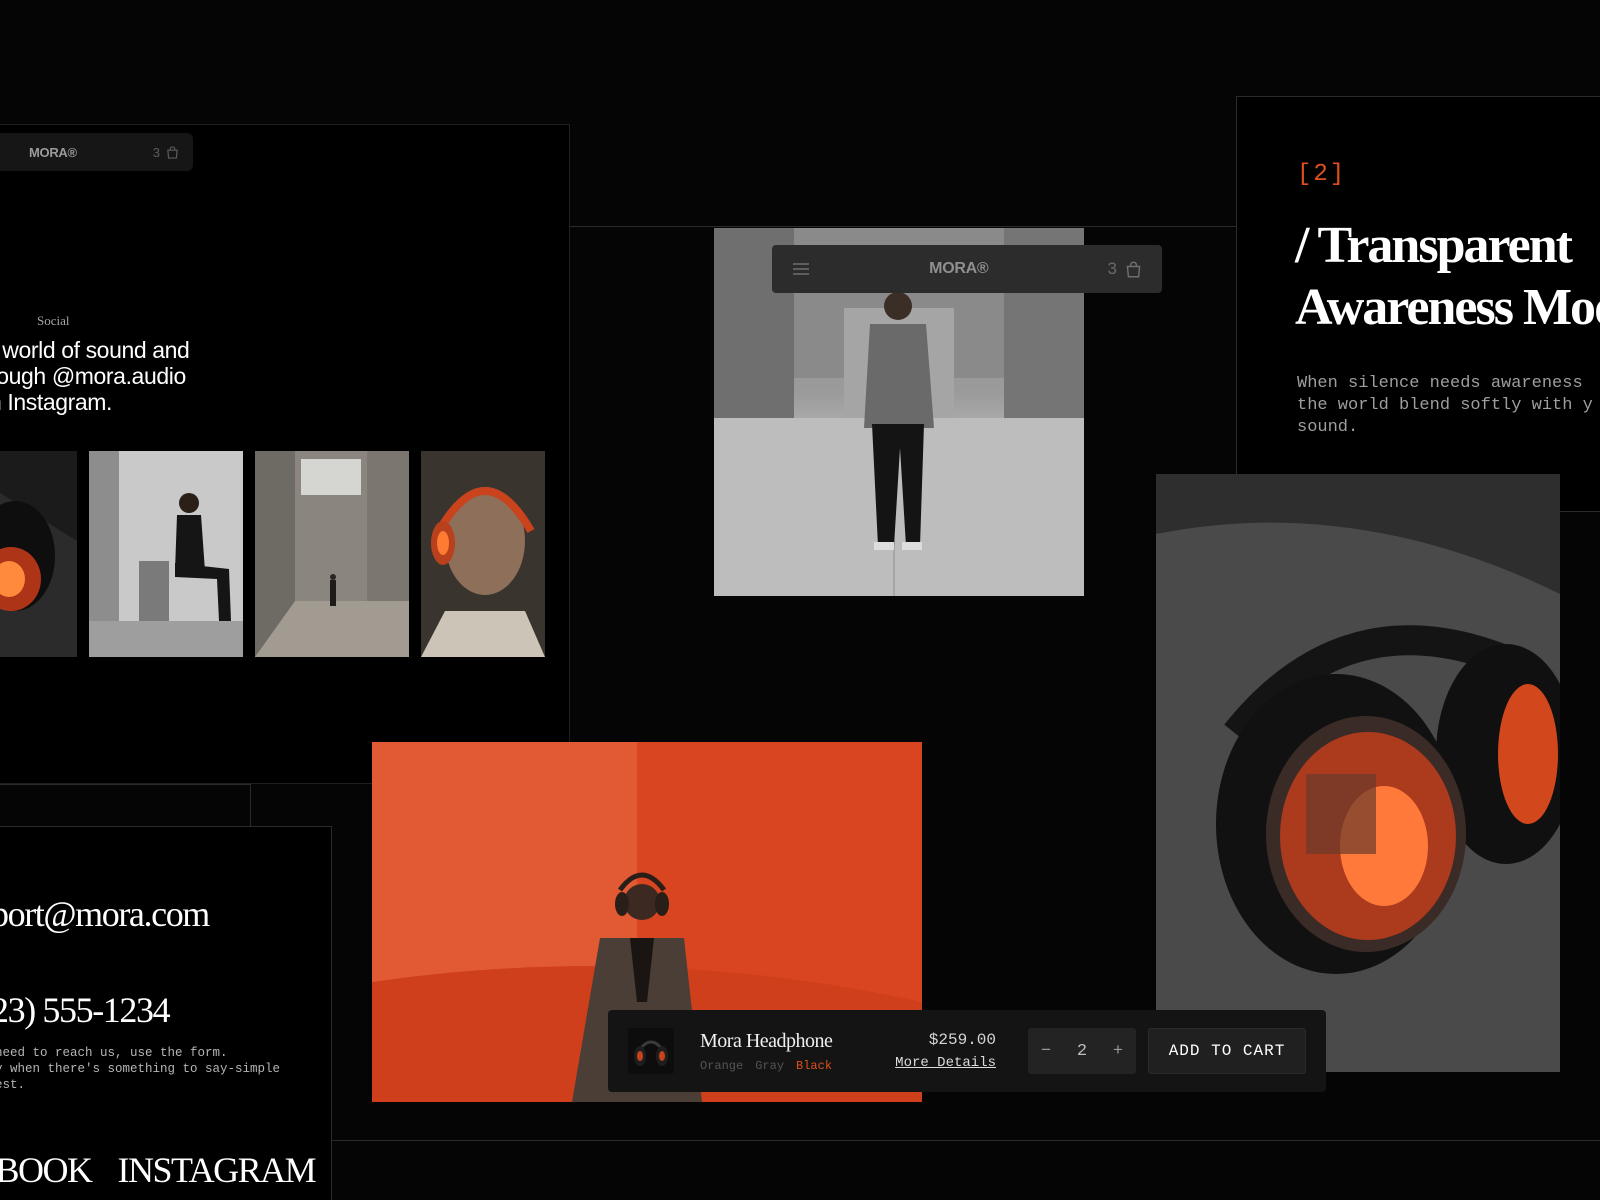 Image resolution: width=1600 pixels, height=1200 pixels. I want to click on instagram-link: INSTAGRAM, so click(217, 1170).